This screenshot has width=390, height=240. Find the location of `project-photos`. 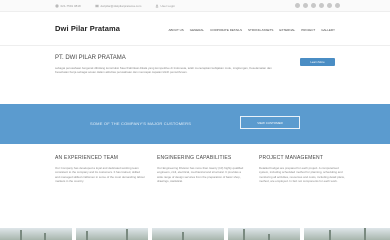

project-photos is located at coordinates (195, 234).